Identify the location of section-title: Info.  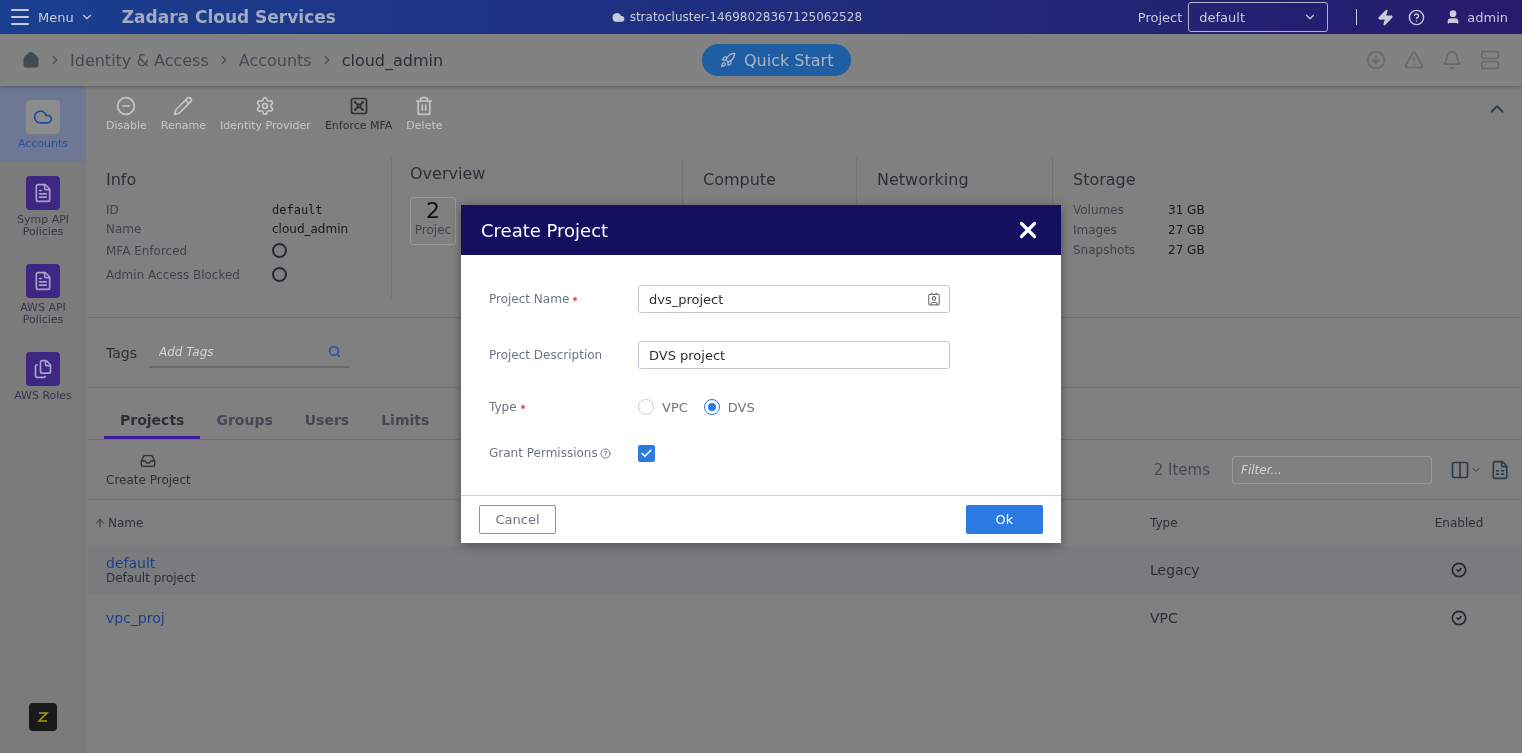
(122, 179).